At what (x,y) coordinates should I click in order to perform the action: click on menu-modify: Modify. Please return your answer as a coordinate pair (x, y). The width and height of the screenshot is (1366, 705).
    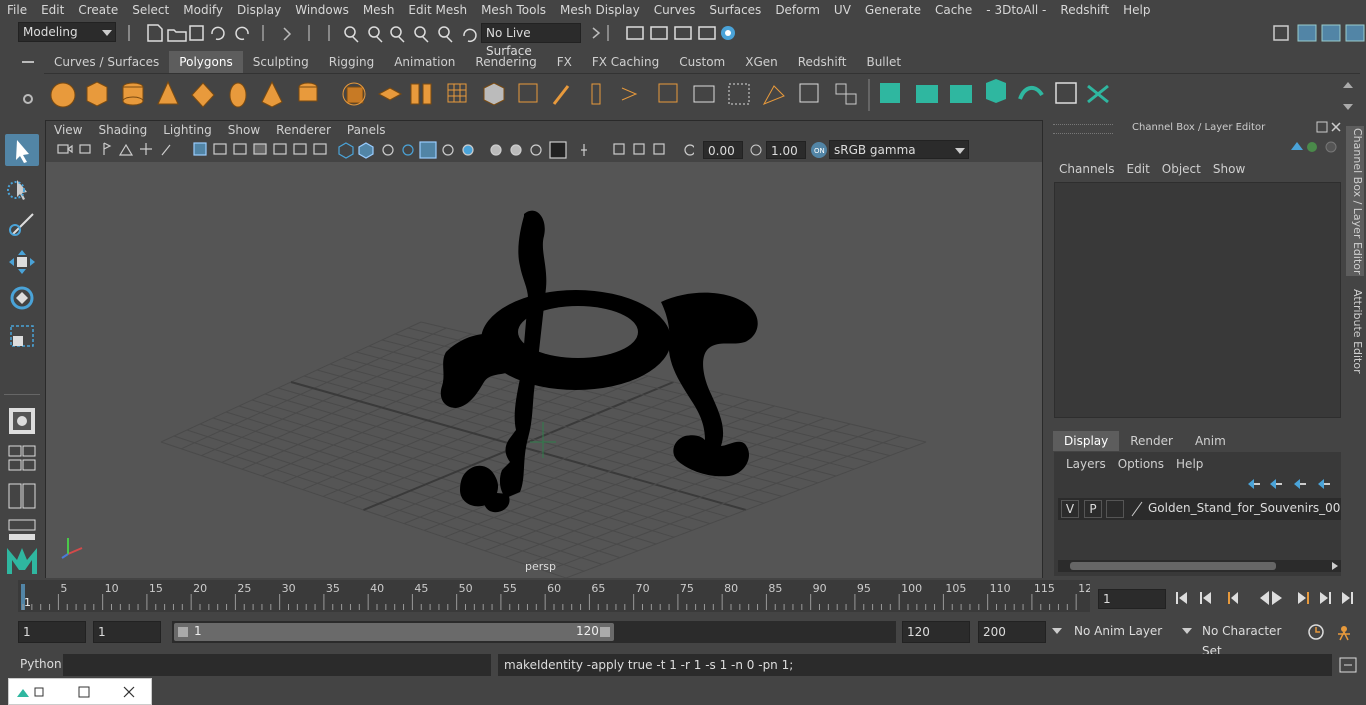
    Looking at the image, I should click on (203, 10).